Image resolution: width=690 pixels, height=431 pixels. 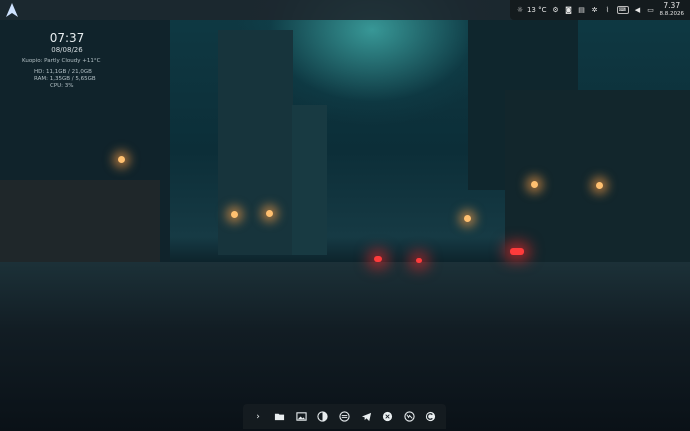 What do you see at coordinates (387, 416) in the screenshot?
I see `app-store-icon` at bounding box center [387, 416].